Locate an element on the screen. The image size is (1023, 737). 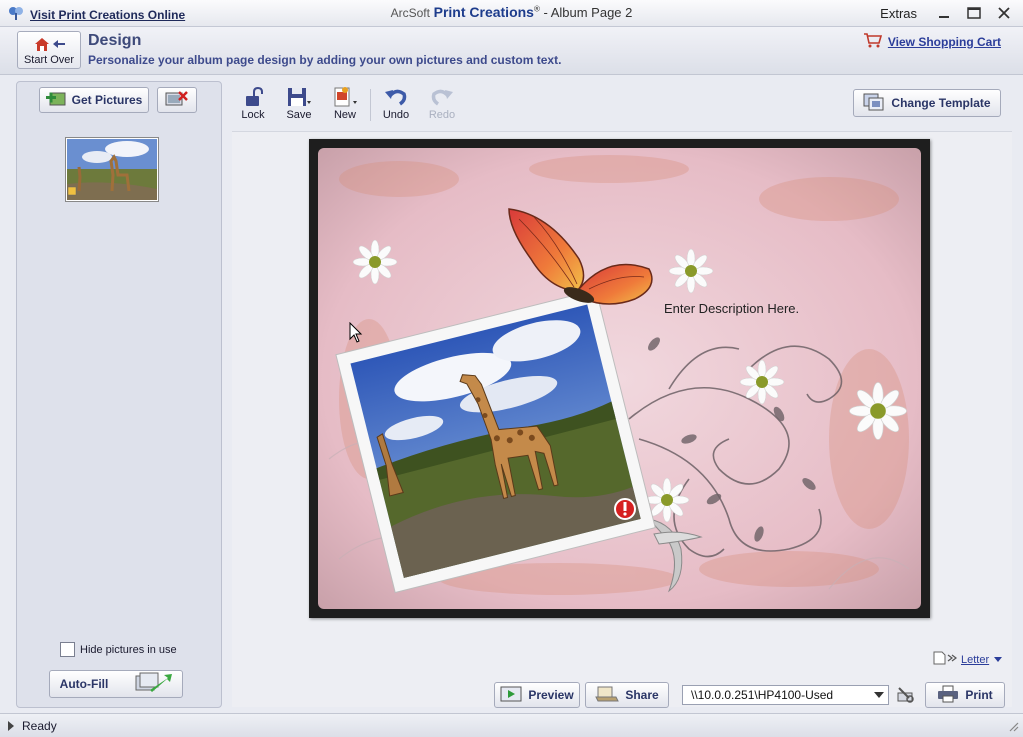
brand-label: ArcSoft is located at coordinates (410, 13).